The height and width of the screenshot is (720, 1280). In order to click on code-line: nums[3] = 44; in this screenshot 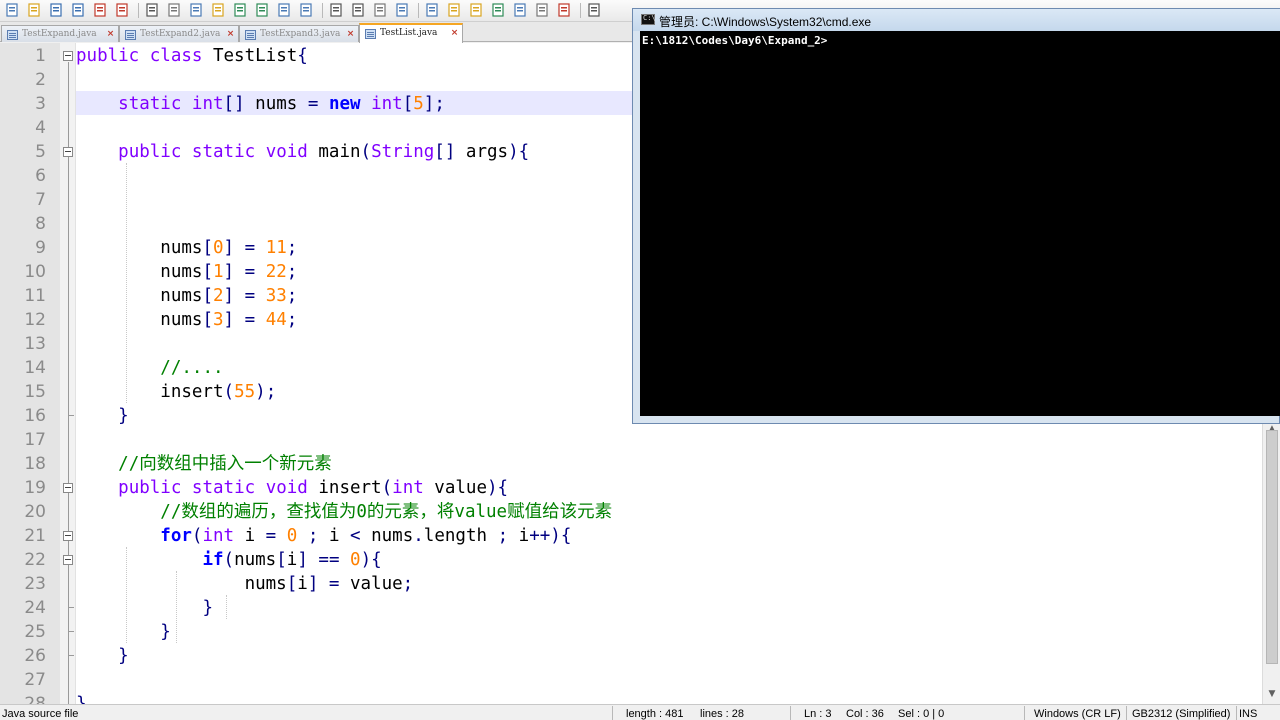, I will do `click(186, 320)`.